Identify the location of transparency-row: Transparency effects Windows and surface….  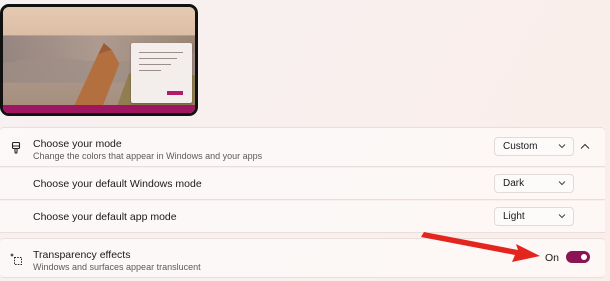
(302, 258).